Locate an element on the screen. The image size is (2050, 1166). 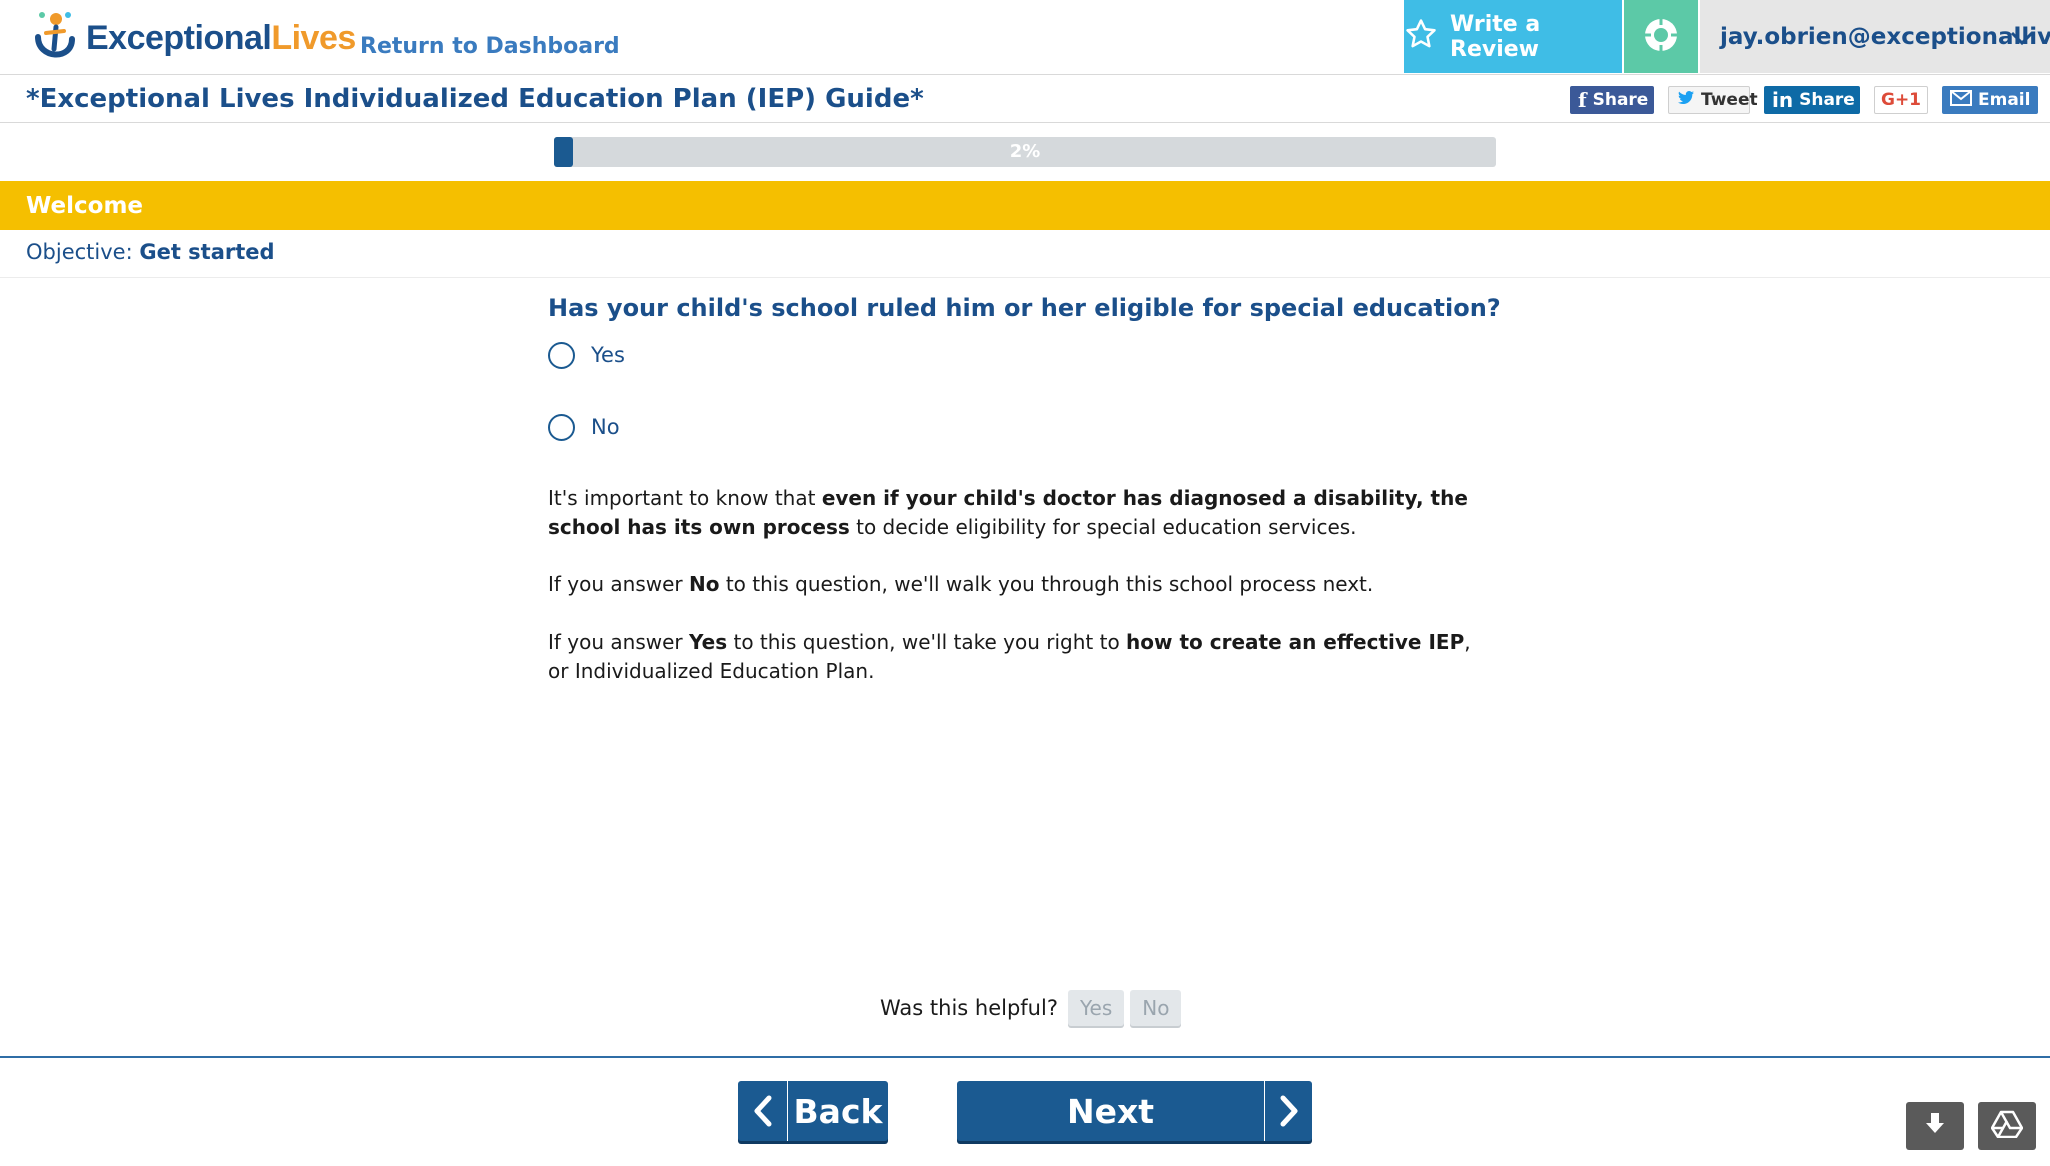
divider is located at coordinates (1025, 277).